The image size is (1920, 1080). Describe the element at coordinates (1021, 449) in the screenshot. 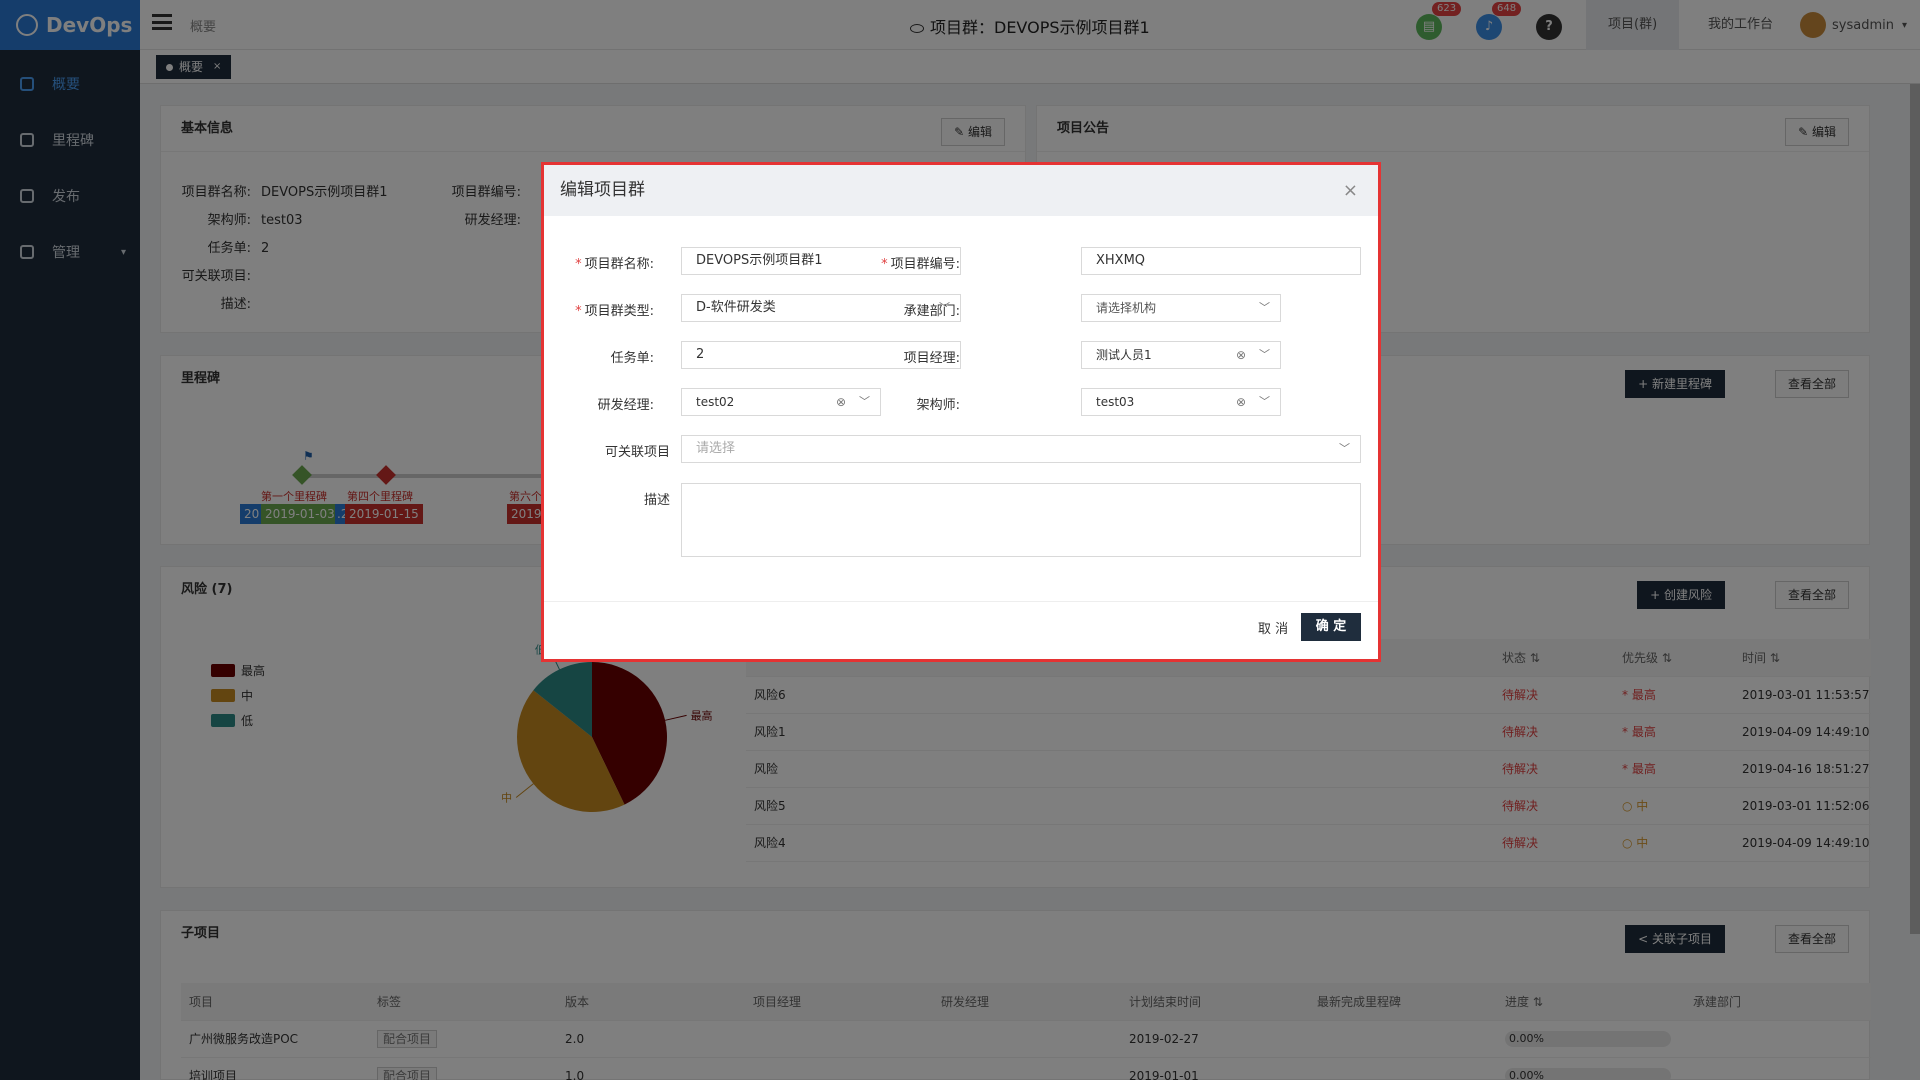

I see `link-select: 请选择 ﹀` at that location.